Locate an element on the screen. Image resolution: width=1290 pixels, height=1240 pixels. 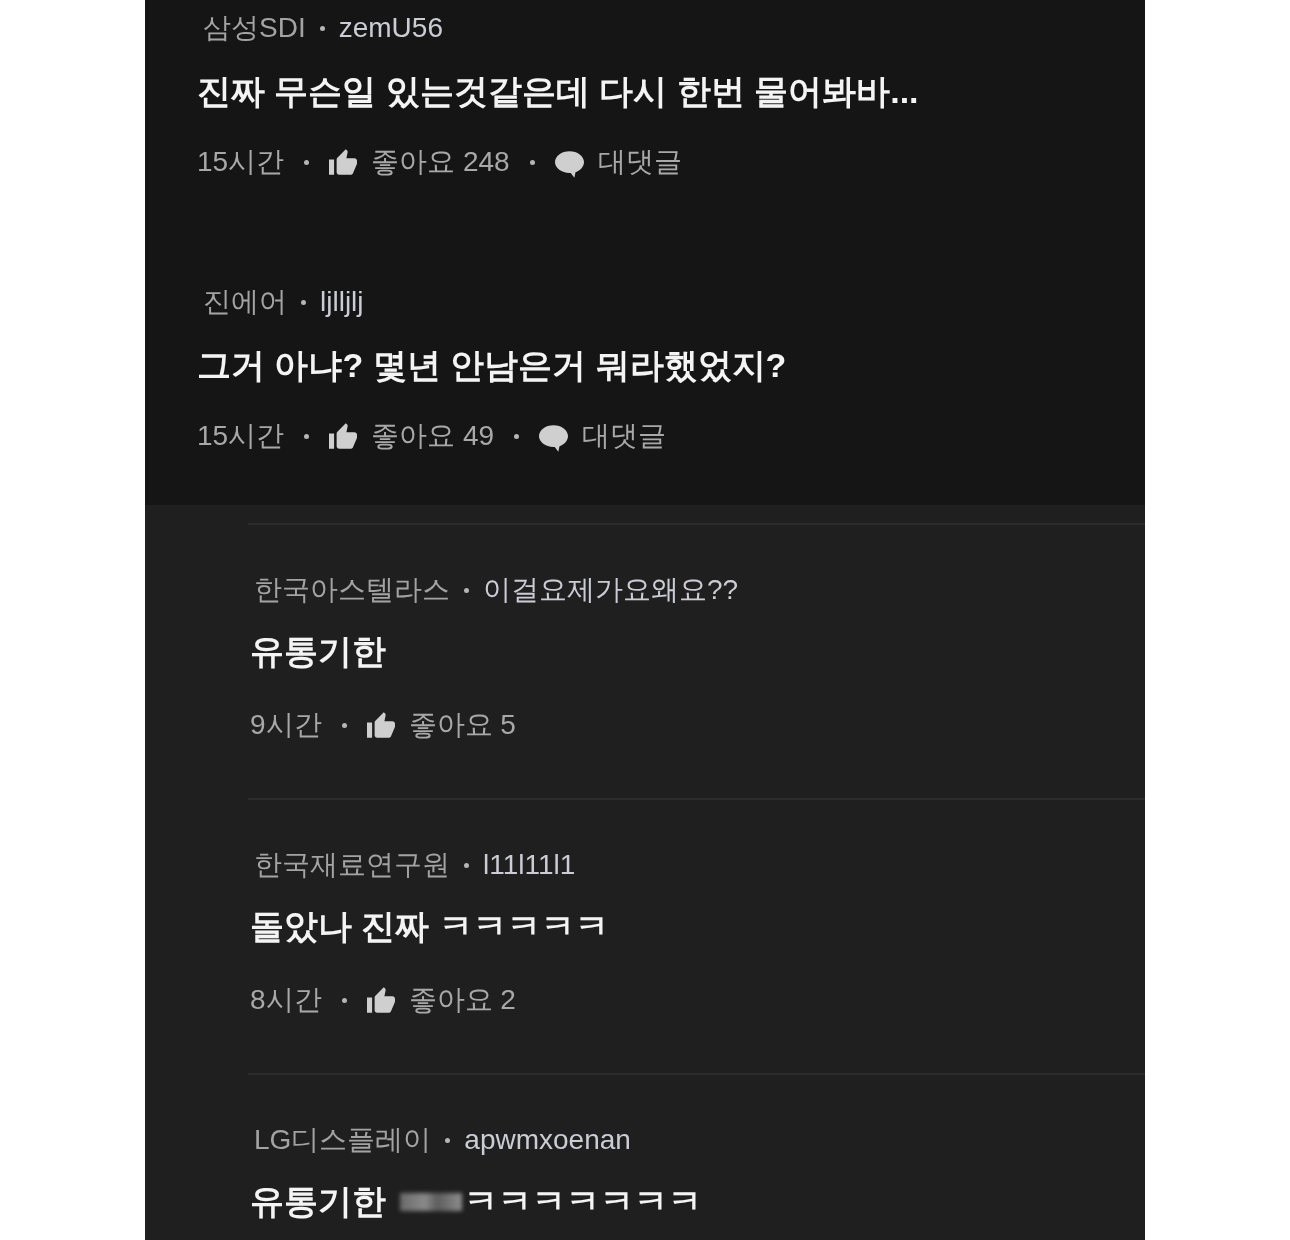
like-count: 좋아요 248 is located at coordinates (440, 162).